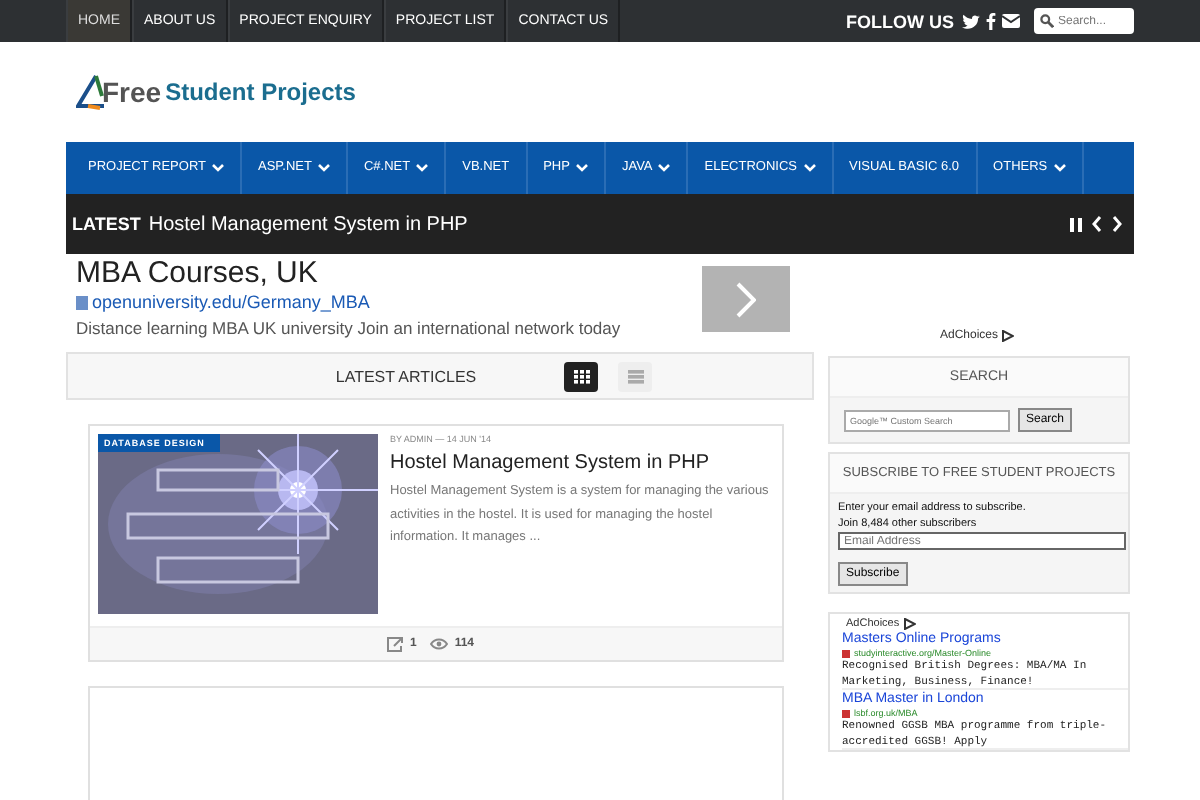 This screenshot has height=800, width=1200. I want to click on facebook-icon, so click(991, 21).